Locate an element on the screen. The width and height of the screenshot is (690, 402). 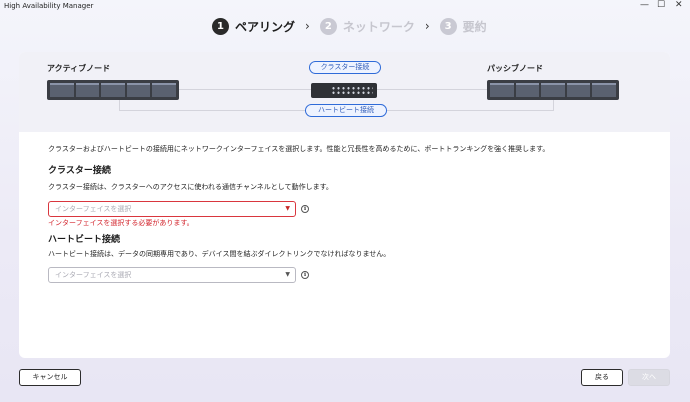
step-pairing: 1 ペアリング is located at coordinates (254, 26).